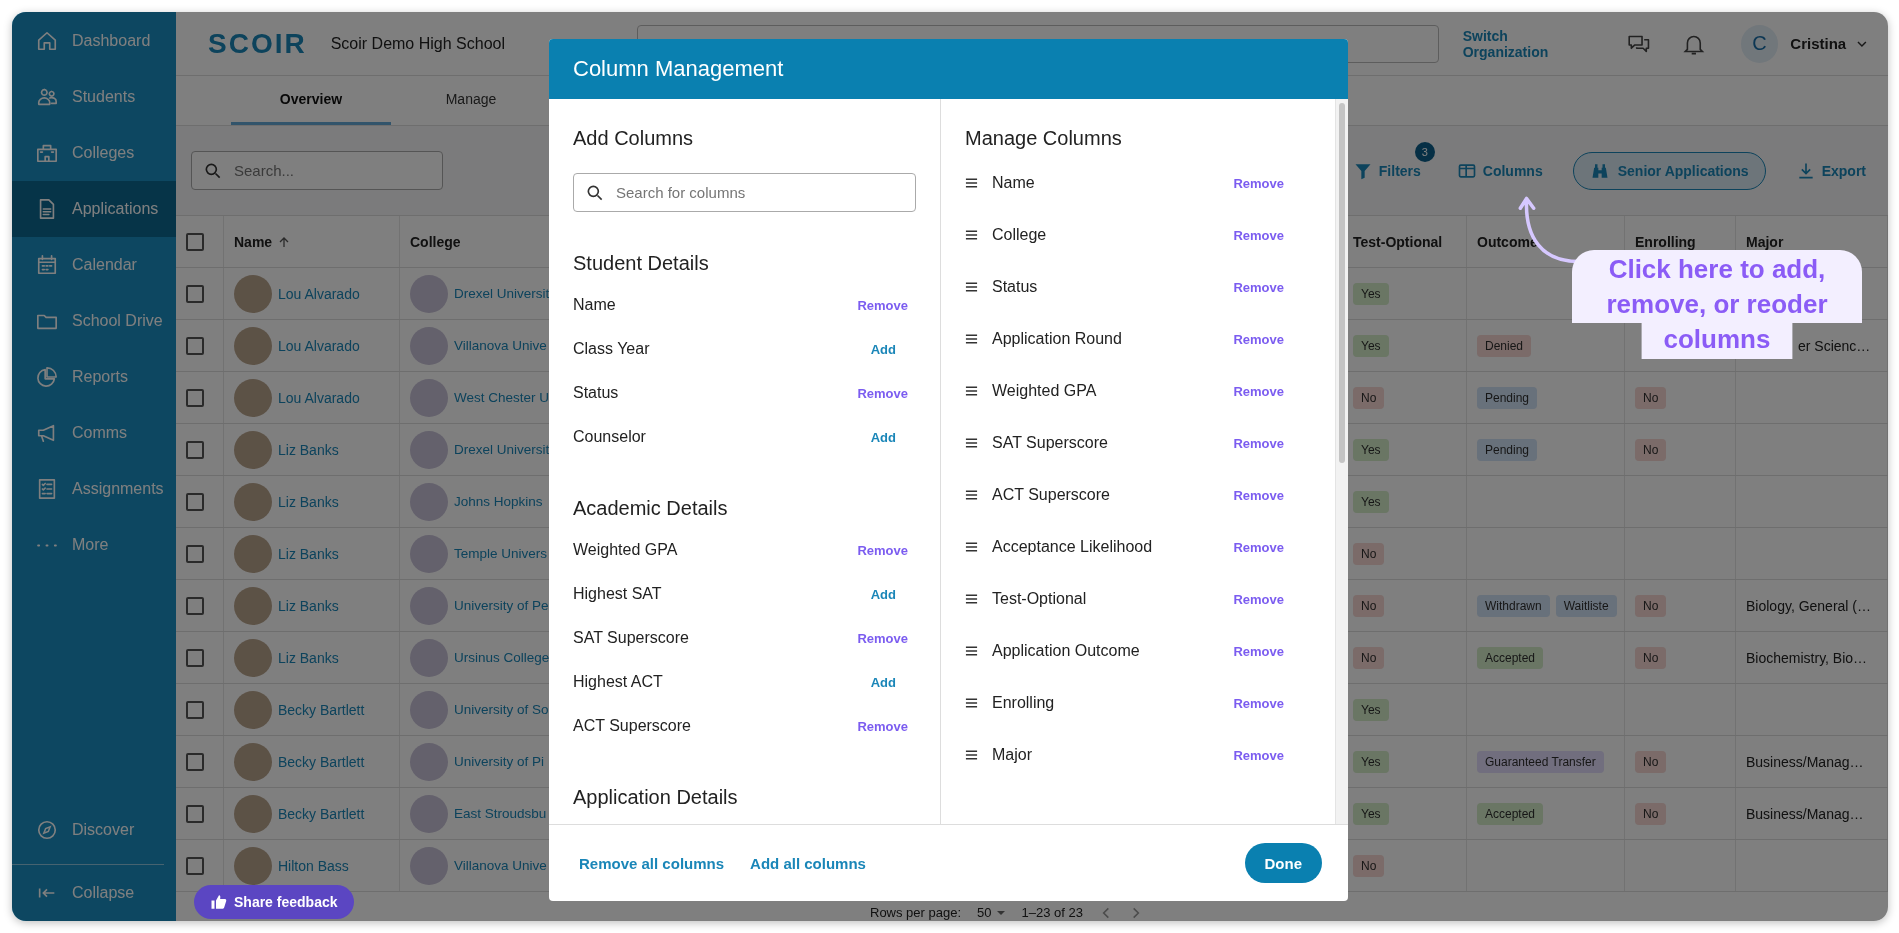  Describe the element at coordinates (418, 43) in the screenshot. I see `school-name: Scoir Demo High School` at that location.